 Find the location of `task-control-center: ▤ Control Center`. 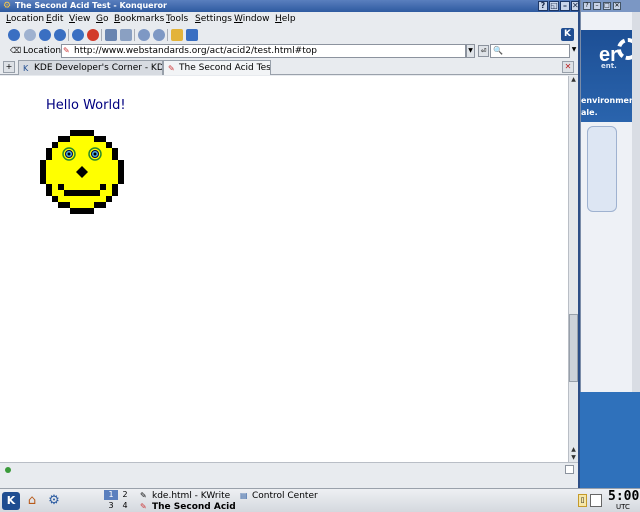

task-control-center: ▤ Control Center is located at coordinates (290, 495).